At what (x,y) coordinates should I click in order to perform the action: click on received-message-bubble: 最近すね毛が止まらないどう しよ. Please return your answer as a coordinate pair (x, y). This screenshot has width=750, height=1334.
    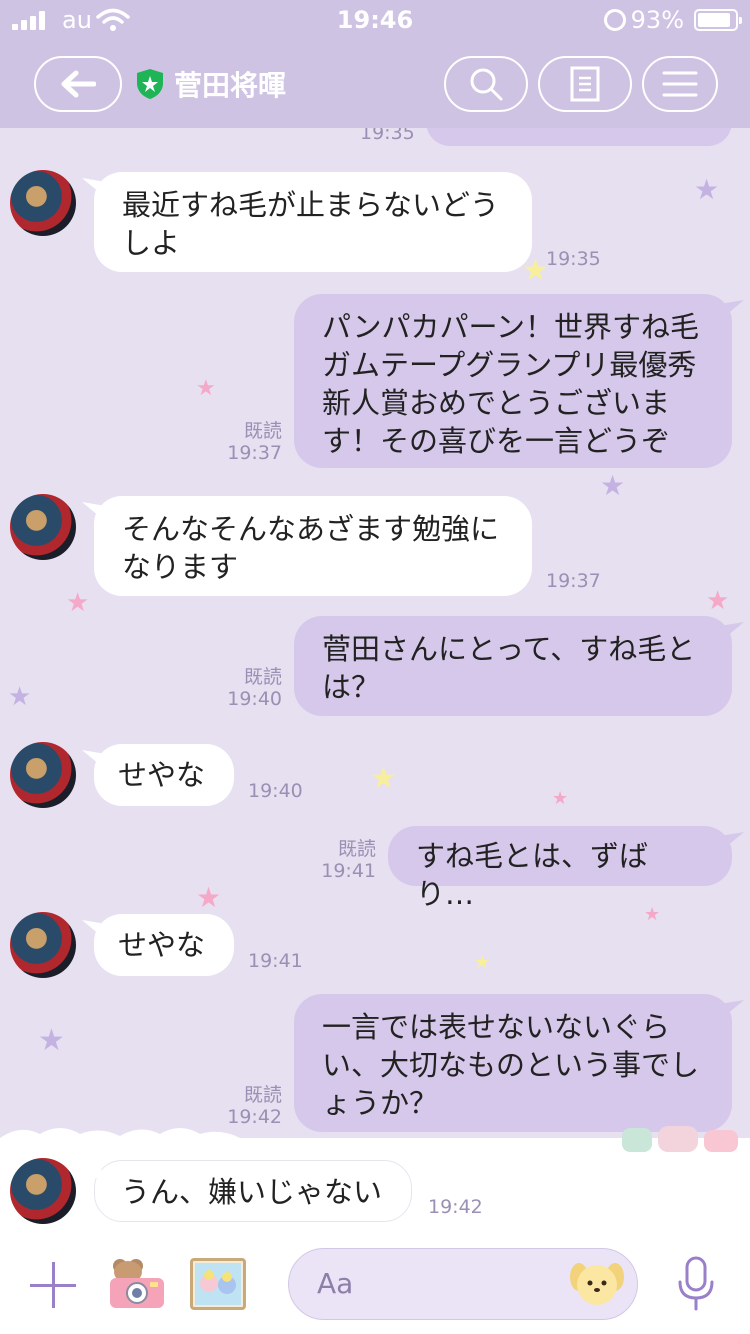
    Looking at the image, I should click on (313, 222).